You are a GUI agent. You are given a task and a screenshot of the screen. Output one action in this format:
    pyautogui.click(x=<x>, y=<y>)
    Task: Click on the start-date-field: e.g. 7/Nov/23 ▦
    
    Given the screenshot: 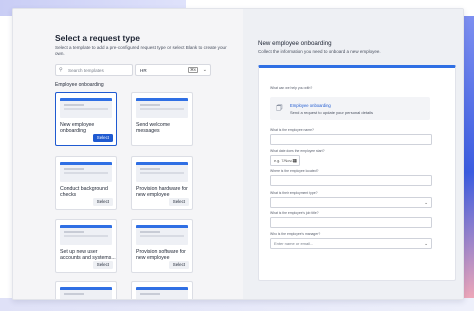 What is the action you would take?
    pyautogui.click(x=285, y=160)
    